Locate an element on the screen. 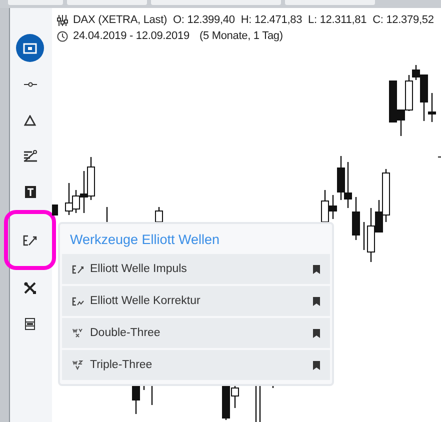 This screenshot has height=422, width=441. sliders-icon is located at coordinates (62, 20).